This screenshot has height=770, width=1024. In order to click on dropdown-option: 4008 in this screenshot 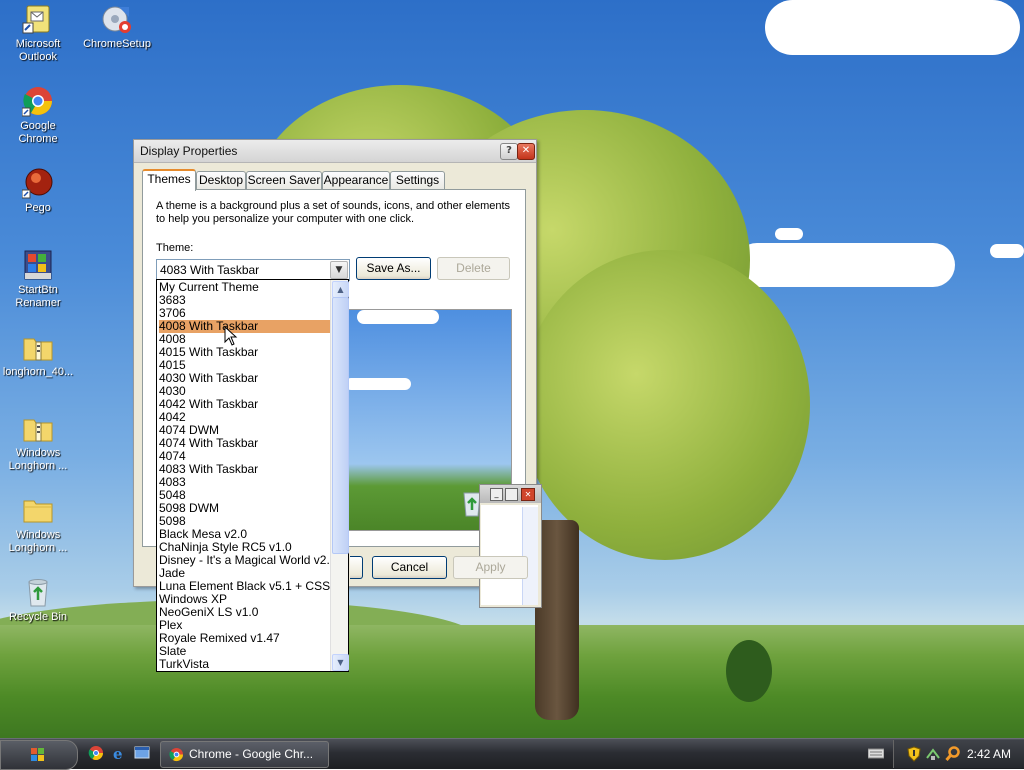, I will do `click(244, 339)`.